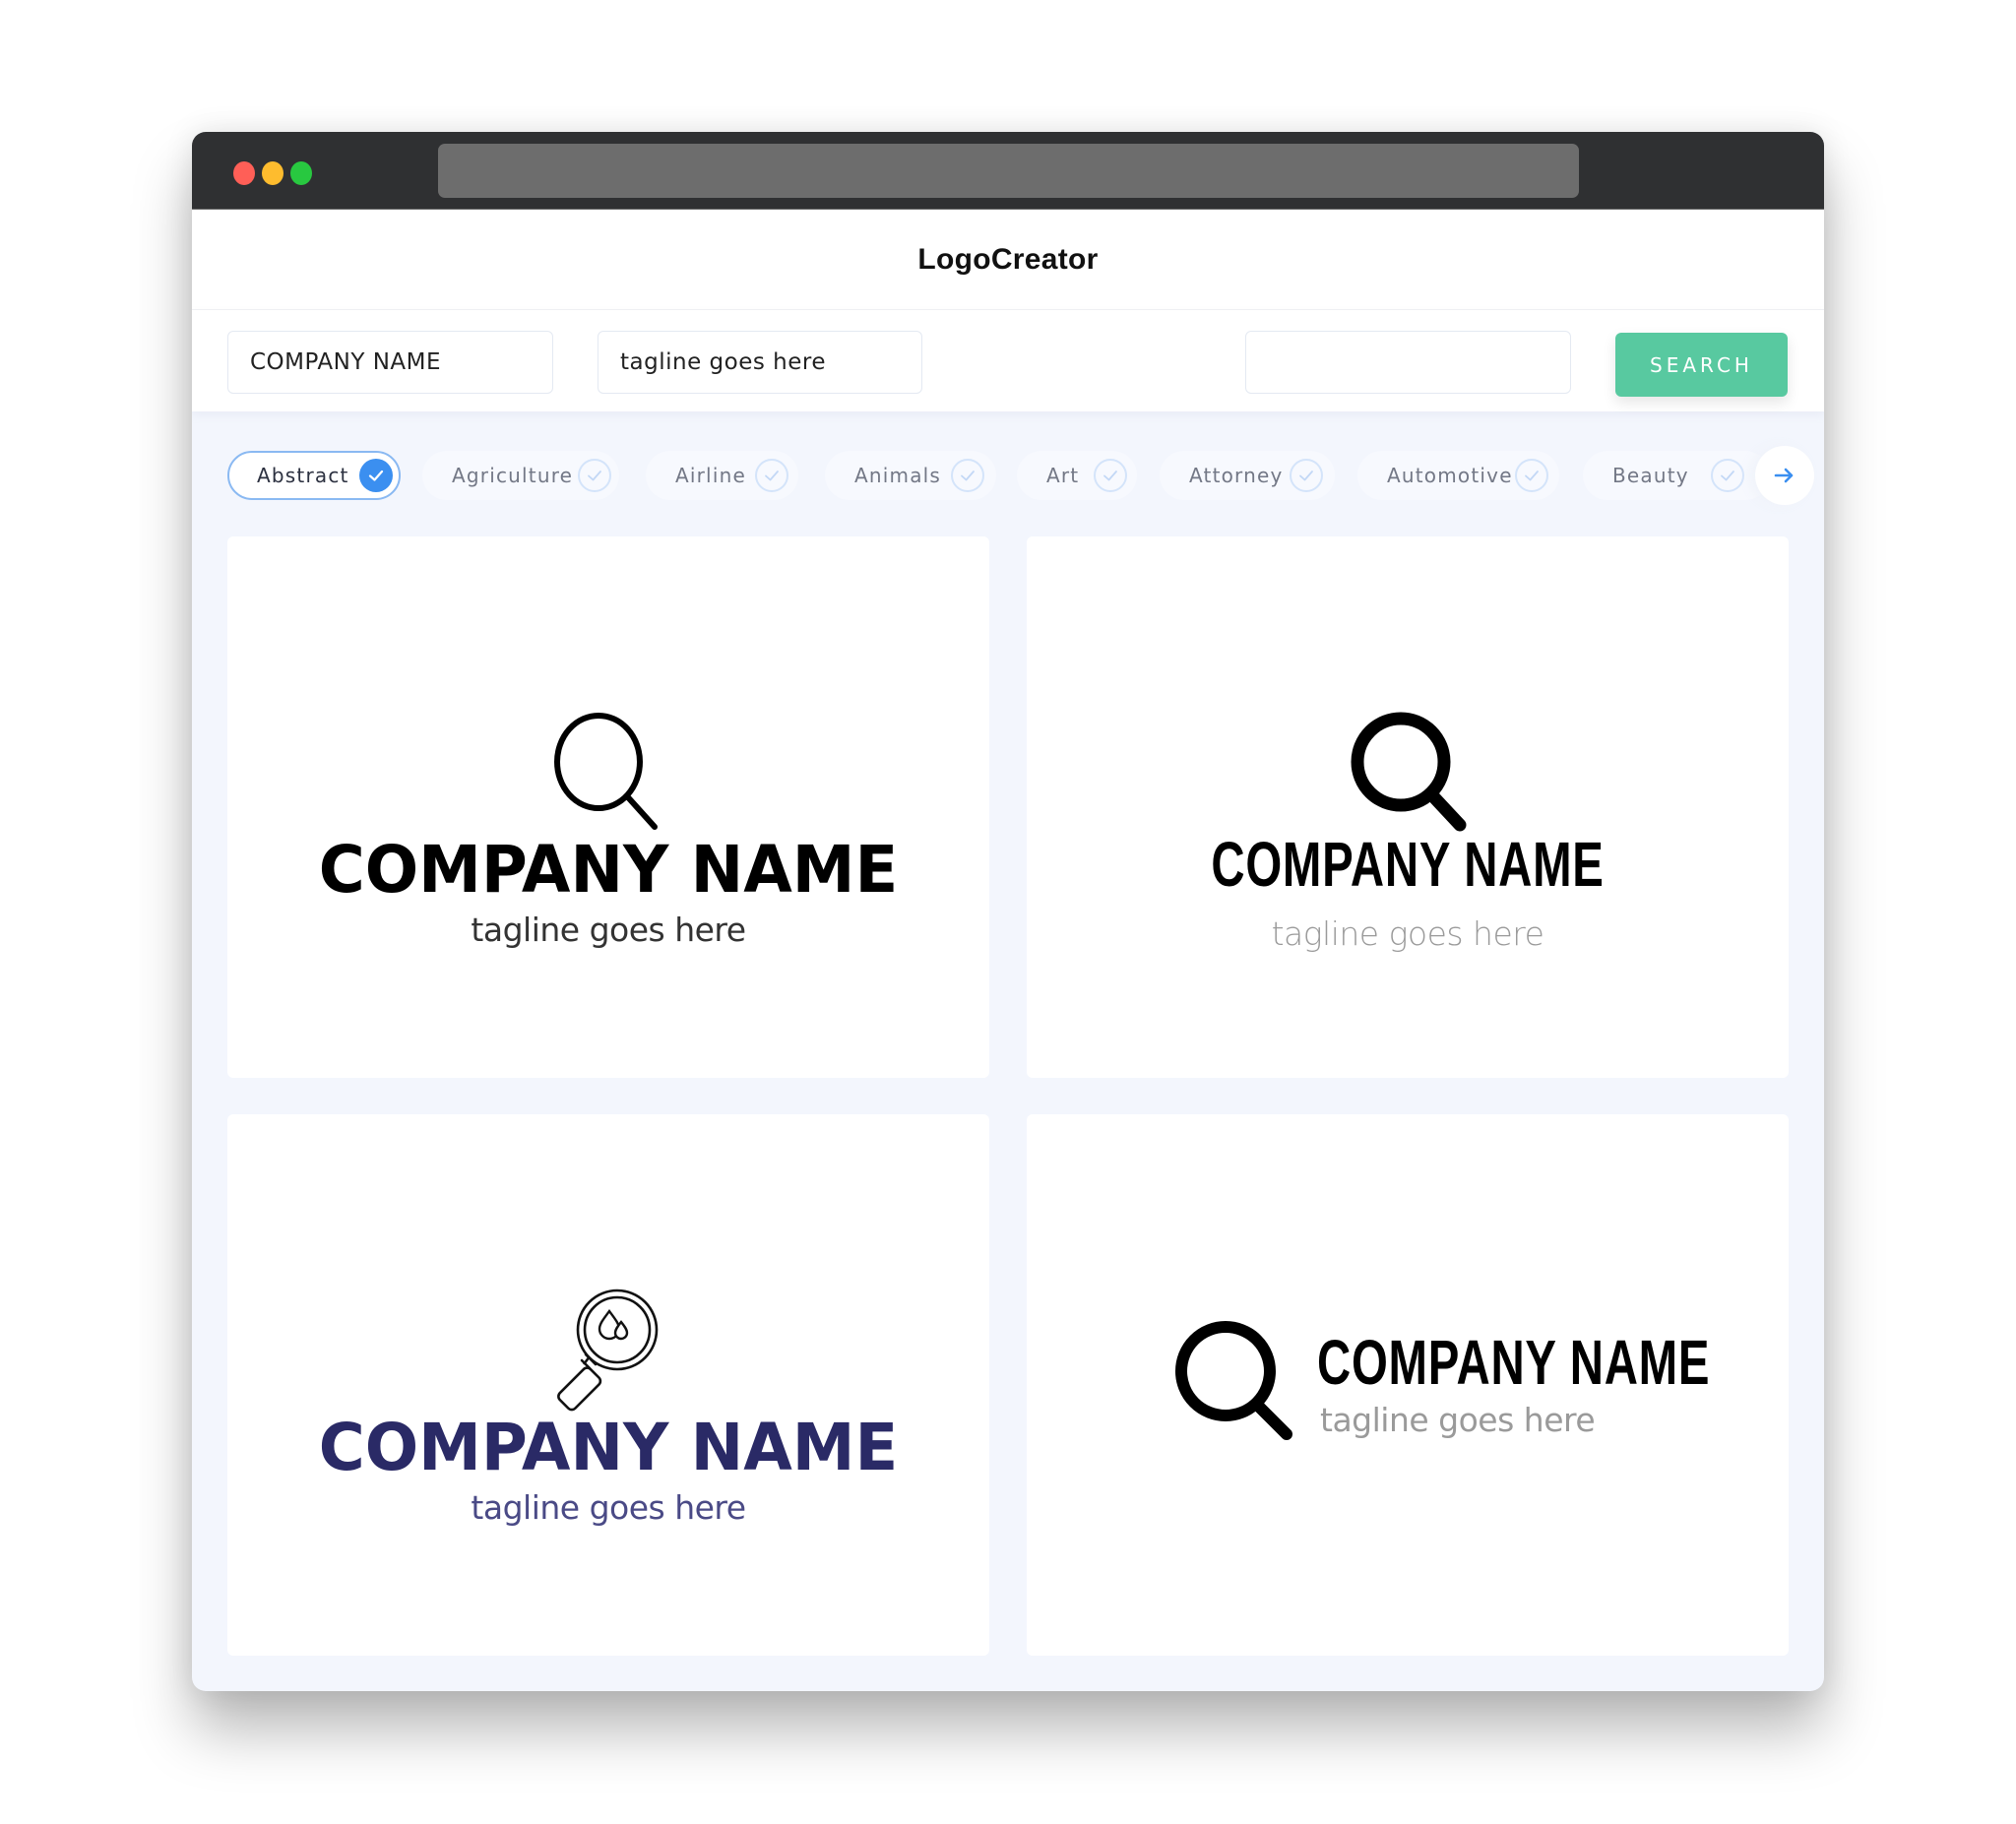  I want to click on magnifier-drops-icon, so click(608, 1350).